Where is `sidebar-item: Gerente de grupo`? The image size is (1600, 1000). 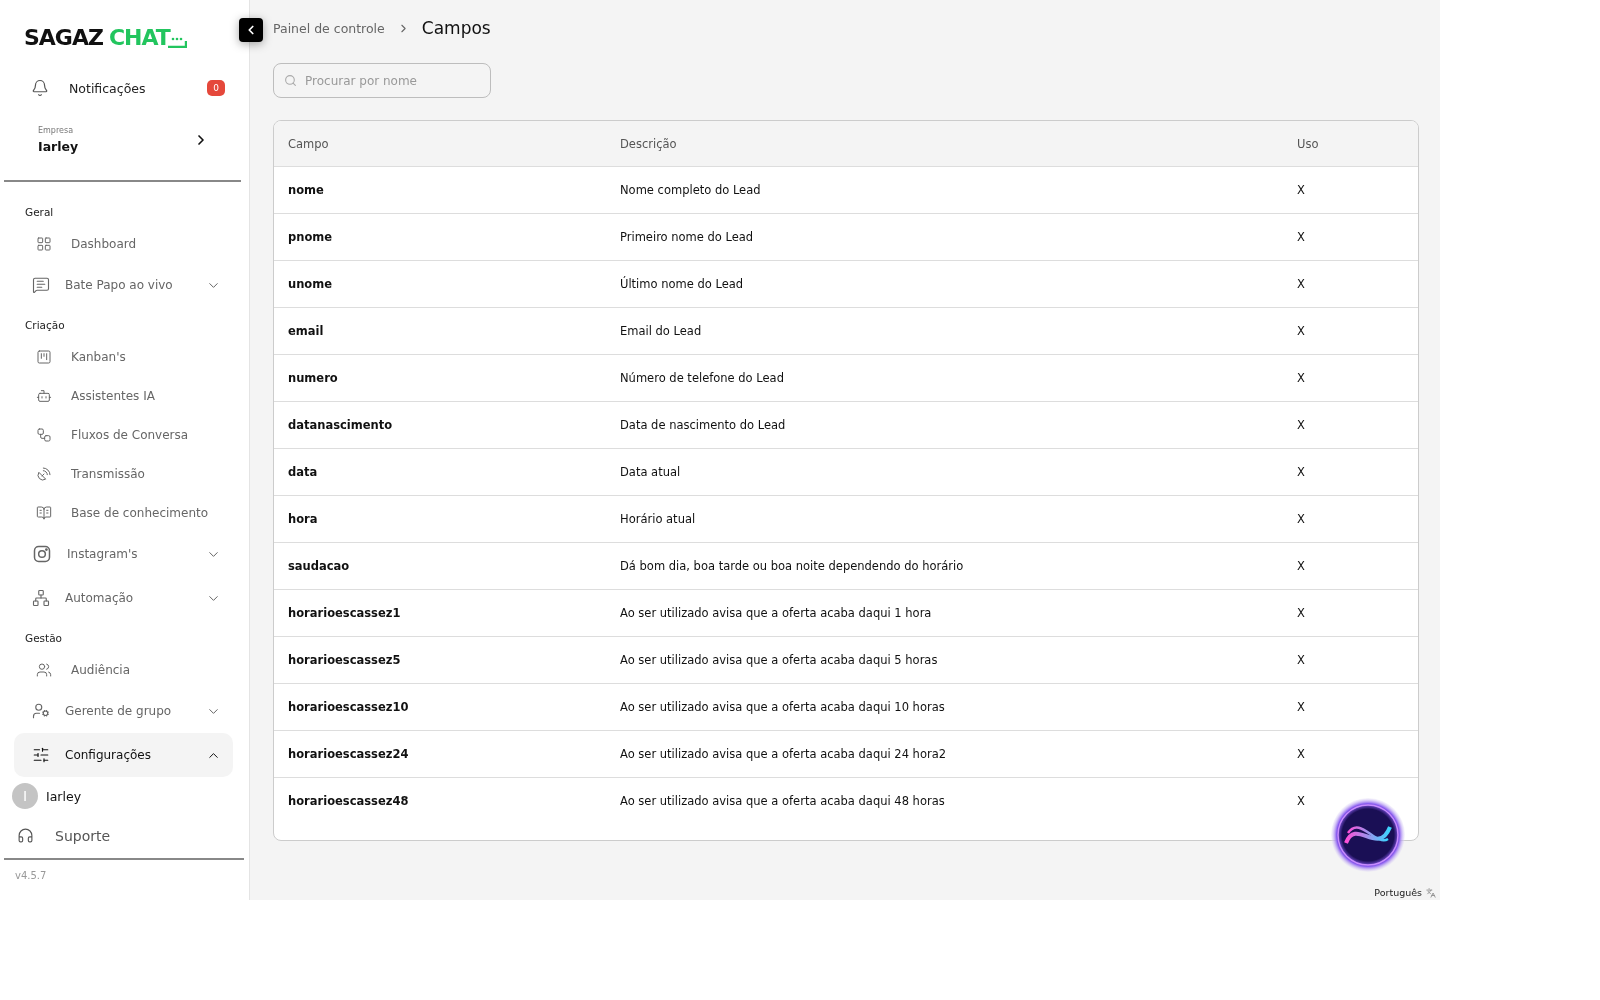 sidebar-item: Gerente de grupo is located at coordinates (123, 711).